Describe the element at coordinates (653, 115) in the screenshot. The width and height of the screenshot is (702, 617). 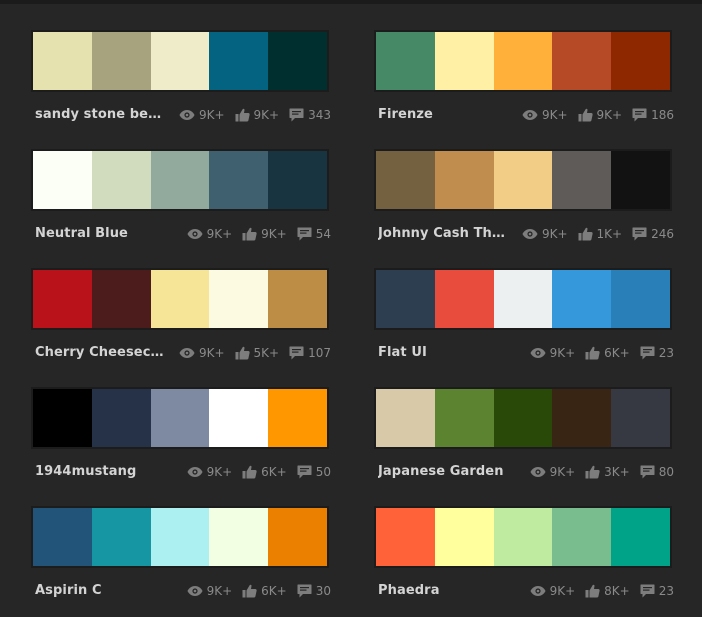
I see `comments-stat: 186` at that location.